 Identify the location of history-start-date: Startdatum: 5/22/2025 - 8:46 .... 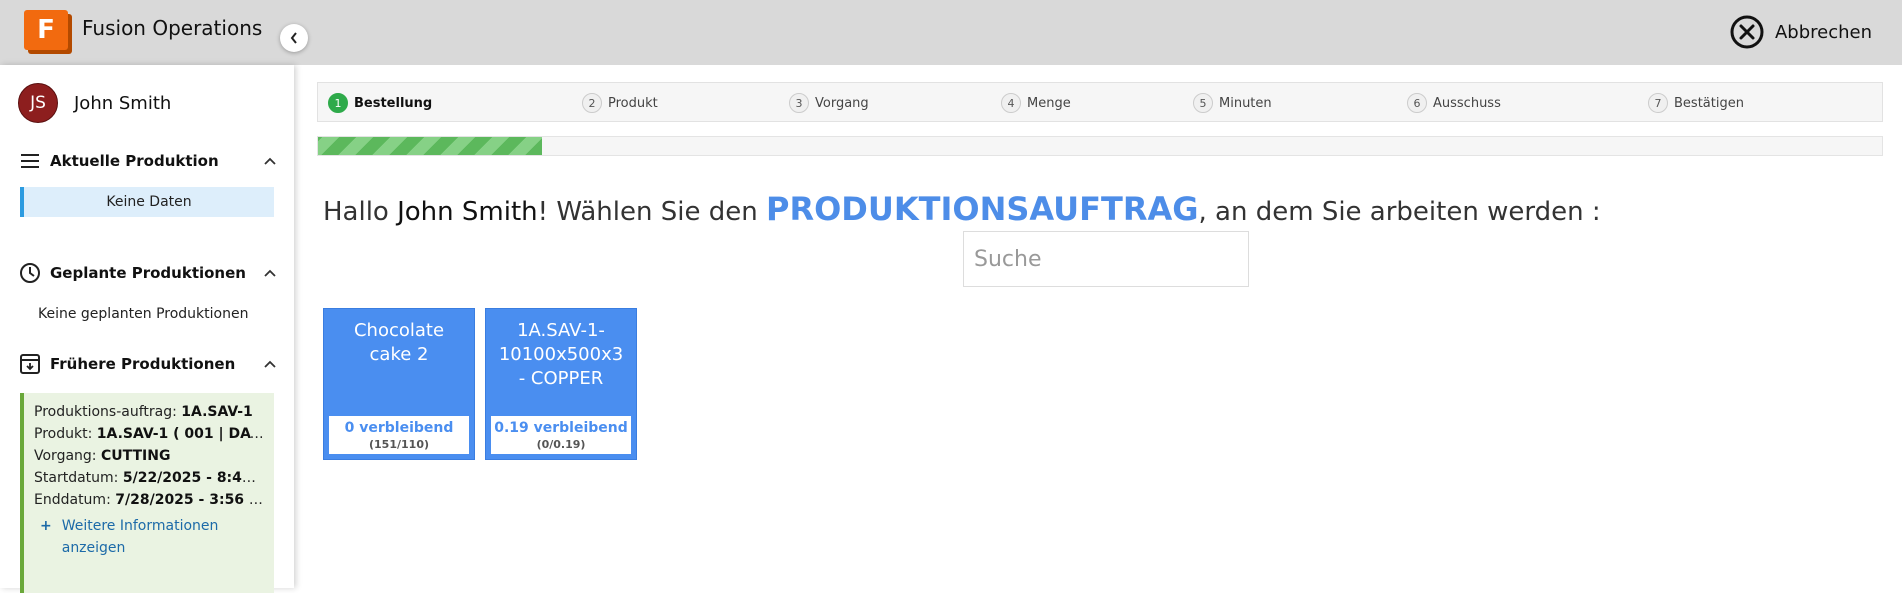
(149, 478).